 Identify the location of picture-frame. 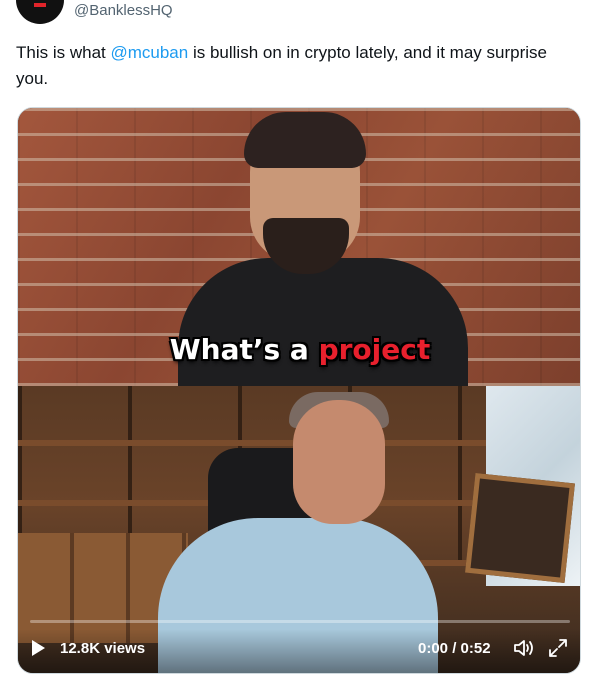
(520, 528).